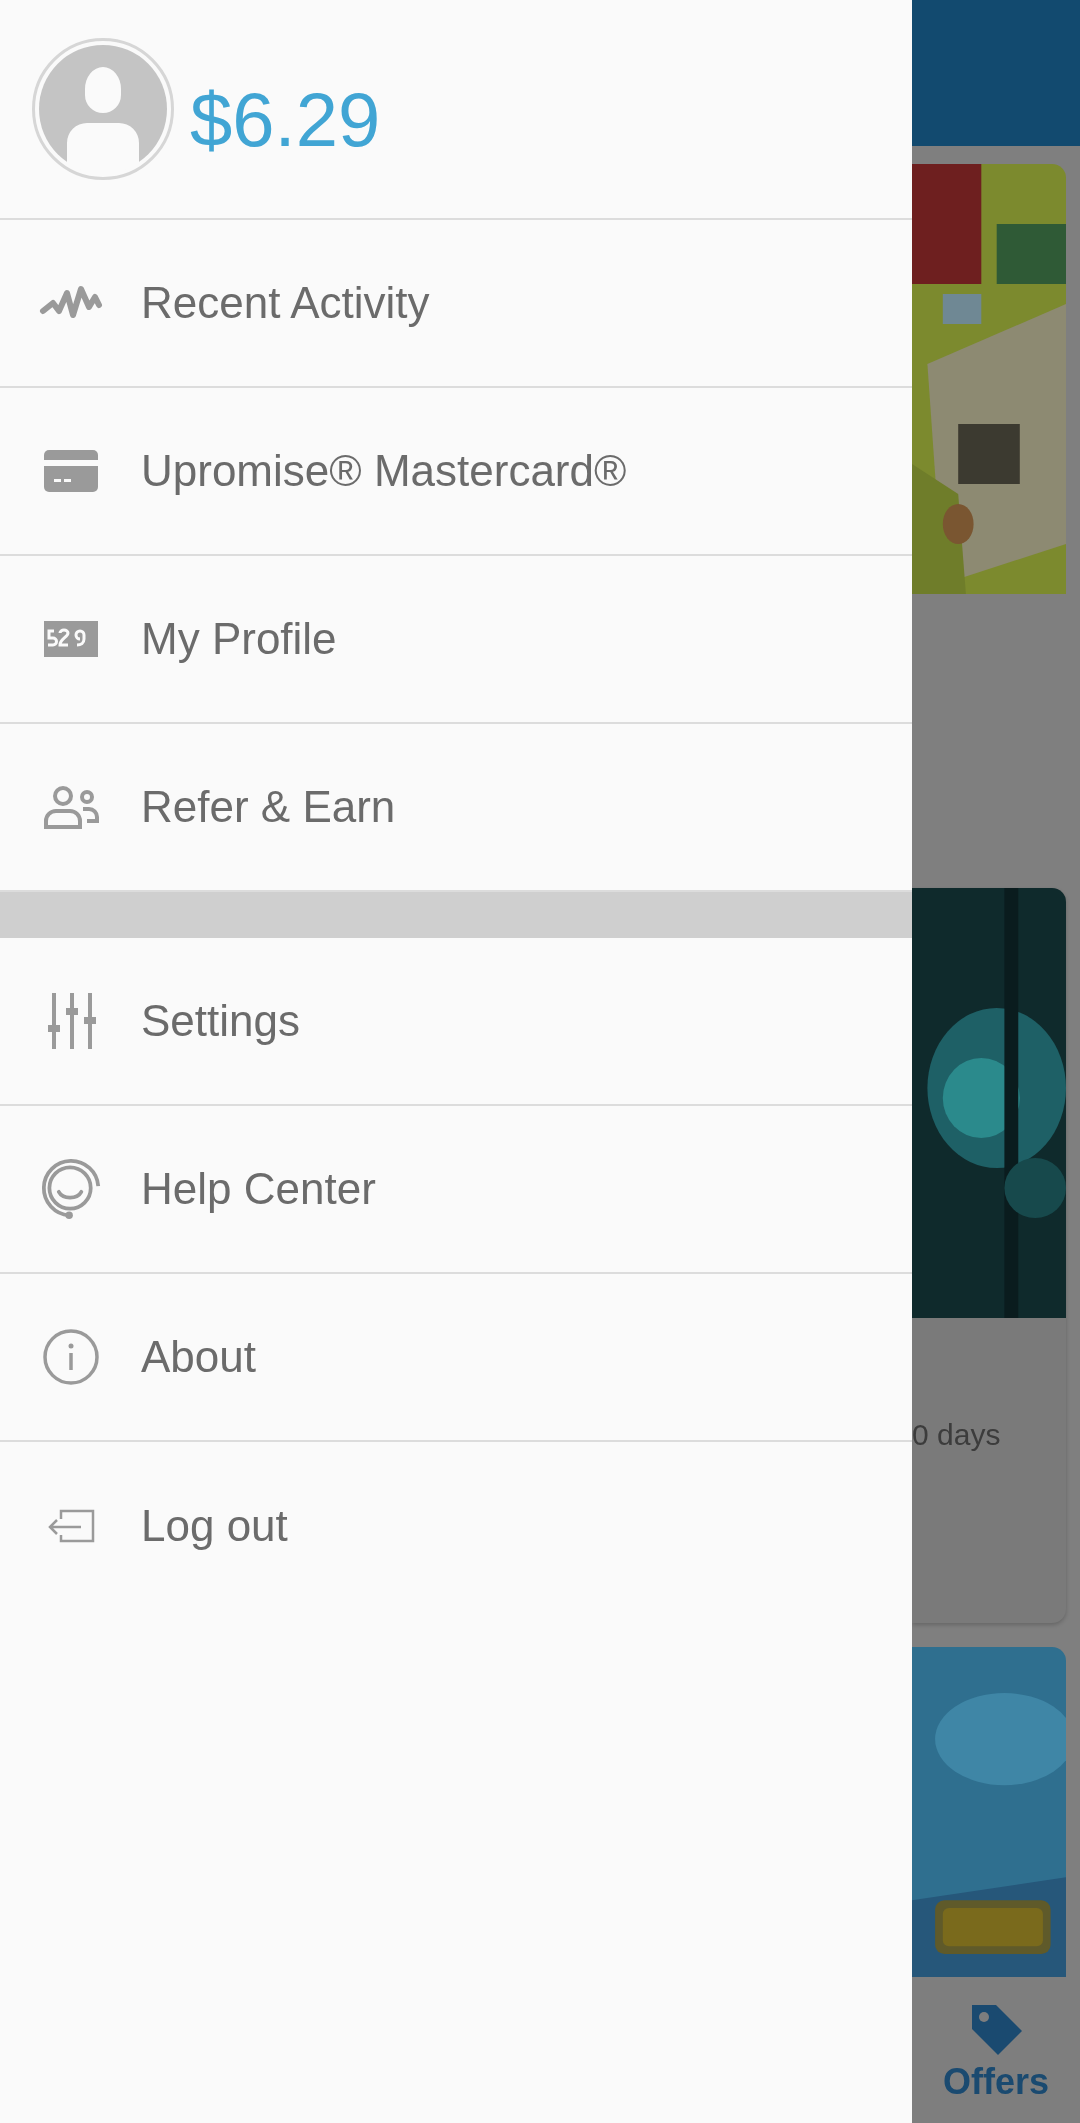 Image resolution: width=1080 pixels, height=2123 pixels. What do you see at coordinates (70, 1021) in the screenshot?
I see `sliders-icon` at bounding box center [70, 1021].